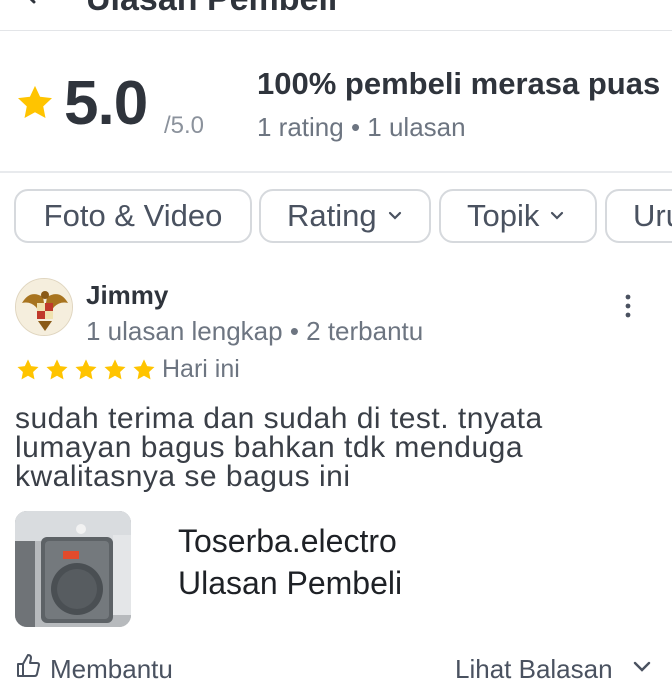  Describe the element at coordinates (652, 215) in the screenshot. I see `filter-chip-label: Urutkan` at that location.